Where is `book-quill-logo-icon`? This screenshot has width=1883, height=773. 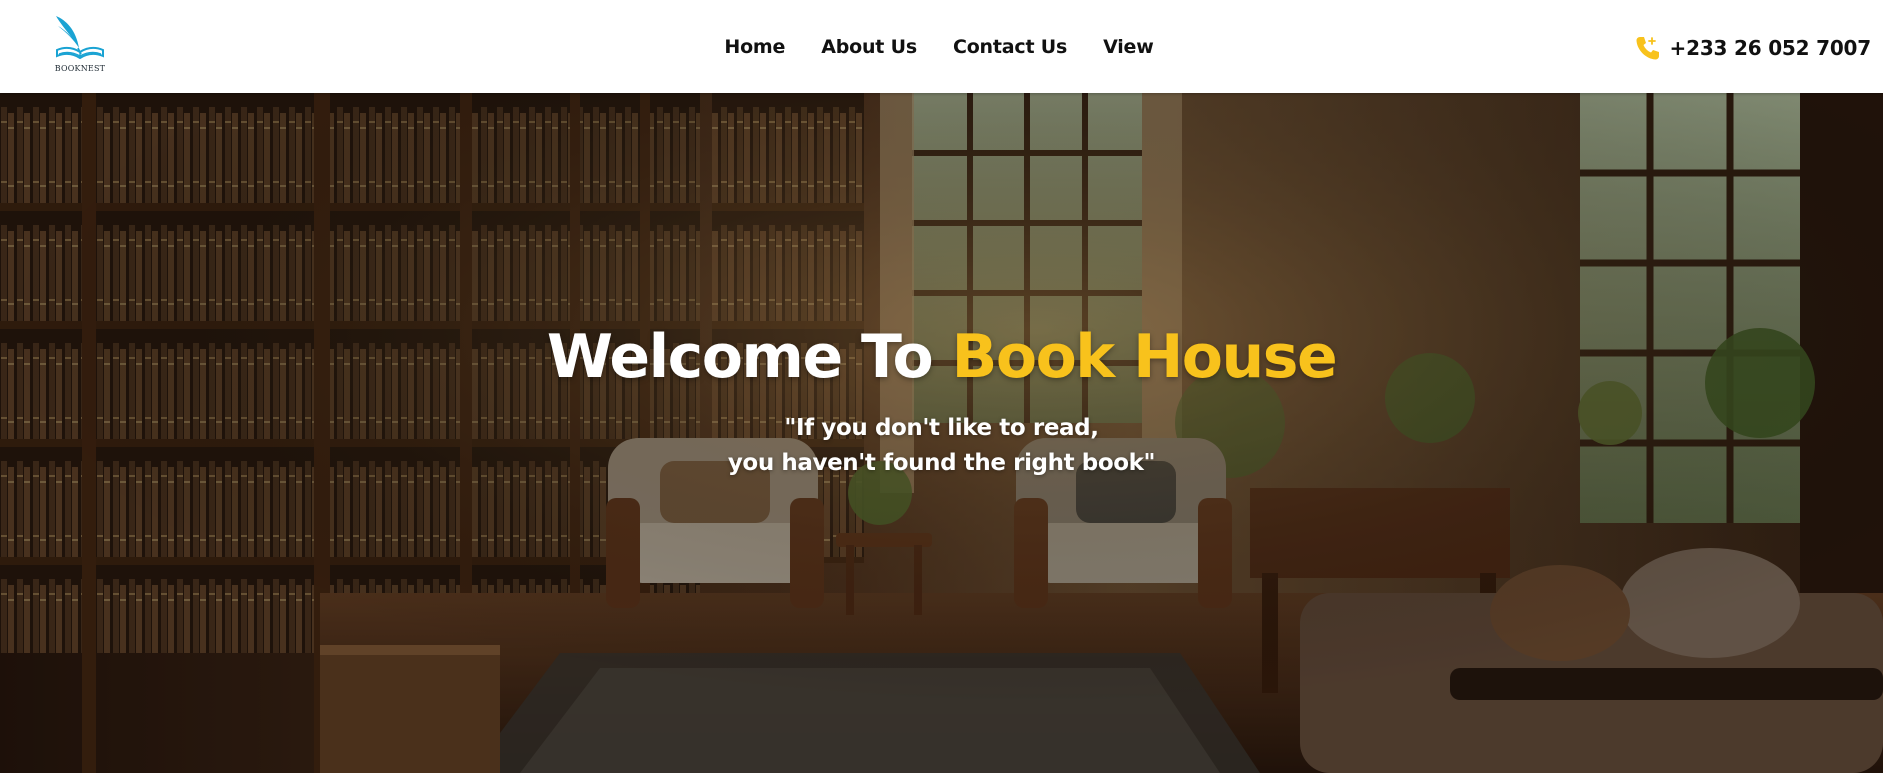
book-quill-logo-icon is located at coordinates (80, 38).